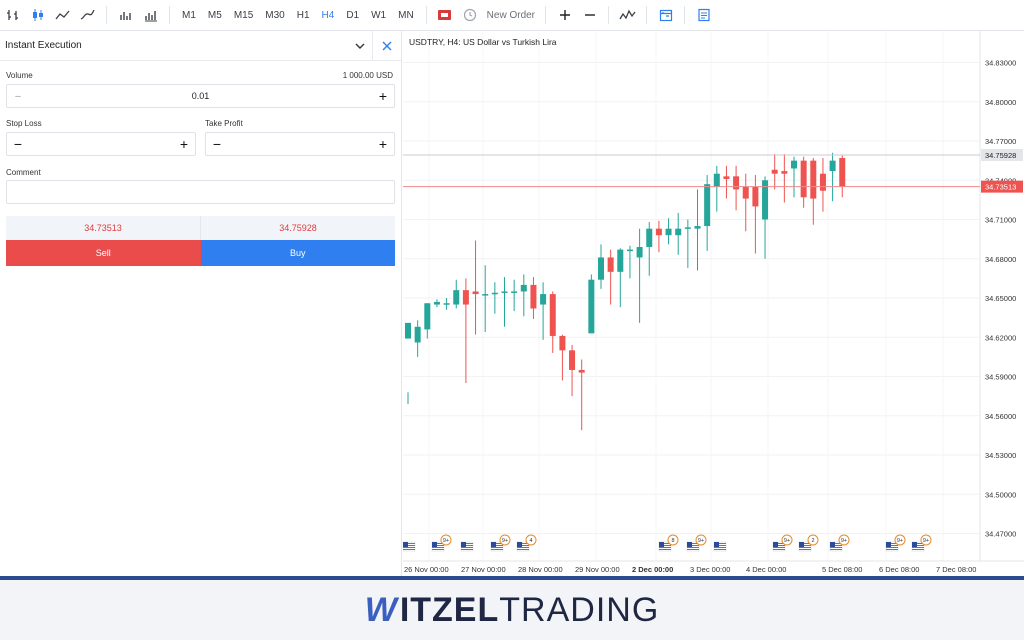 The width and height of the screenshot is (1024, 640). What do you see at coordinates (426, 569) in the screenshot?
I see `time-axis-label: 26 Nov 00:00` at bounding box center [426, 569].